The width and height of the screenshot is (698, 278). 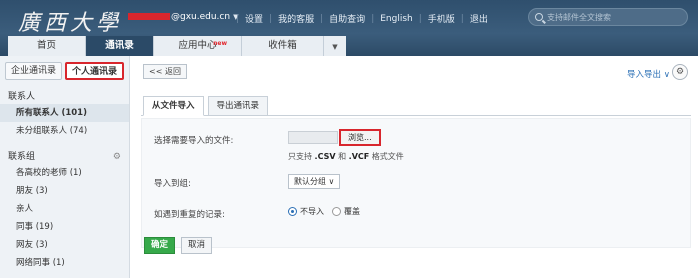 I want to click on customer-service-link: 我的客服, so click(x=296, y=18).